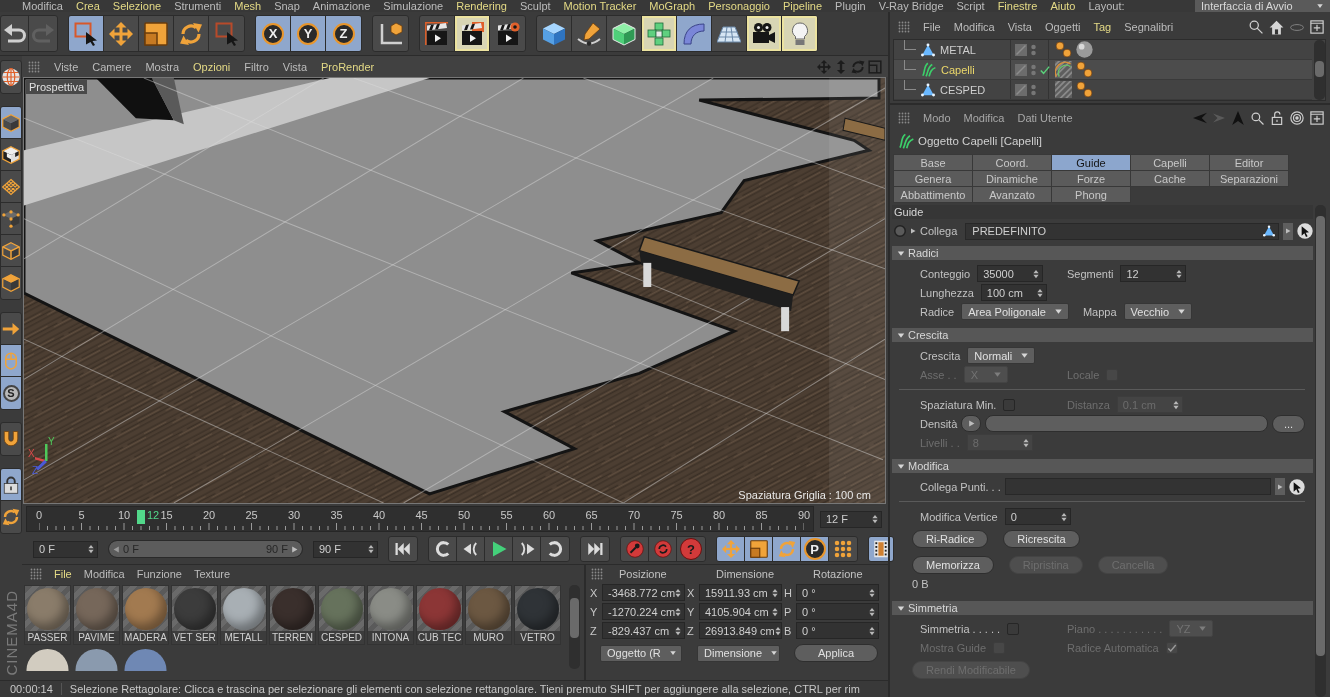 This screenshot has width=1330, height=697. Describe the element at coordinates (1037, 516) in the screenshot. I see `number-field: 0` at that location.